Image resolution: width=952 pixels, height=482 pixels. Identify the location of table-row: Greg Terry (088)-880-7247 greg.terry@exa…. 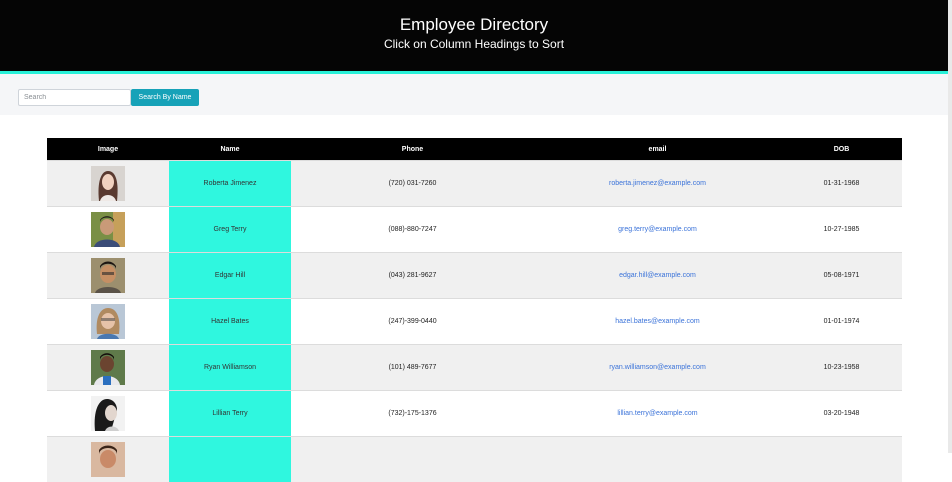
(474, 230).